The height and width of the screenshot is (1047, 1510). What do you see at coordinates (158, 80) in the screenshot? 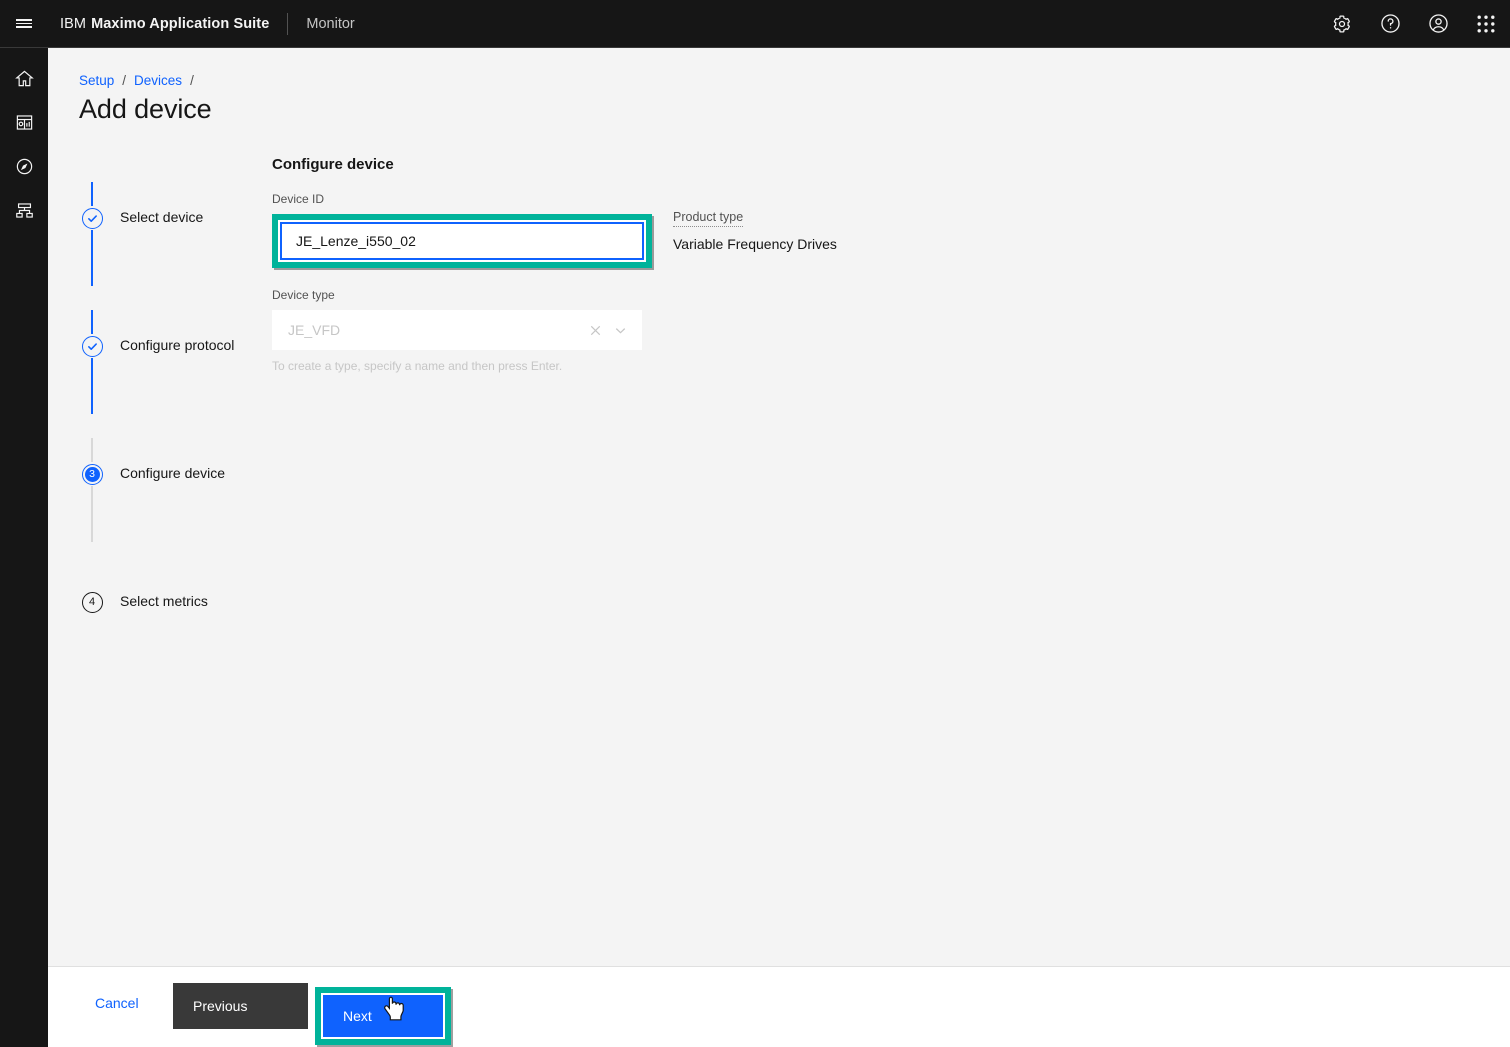
I see `breadcrumb-item-devices: Devices` at bounding box center [158, 80].